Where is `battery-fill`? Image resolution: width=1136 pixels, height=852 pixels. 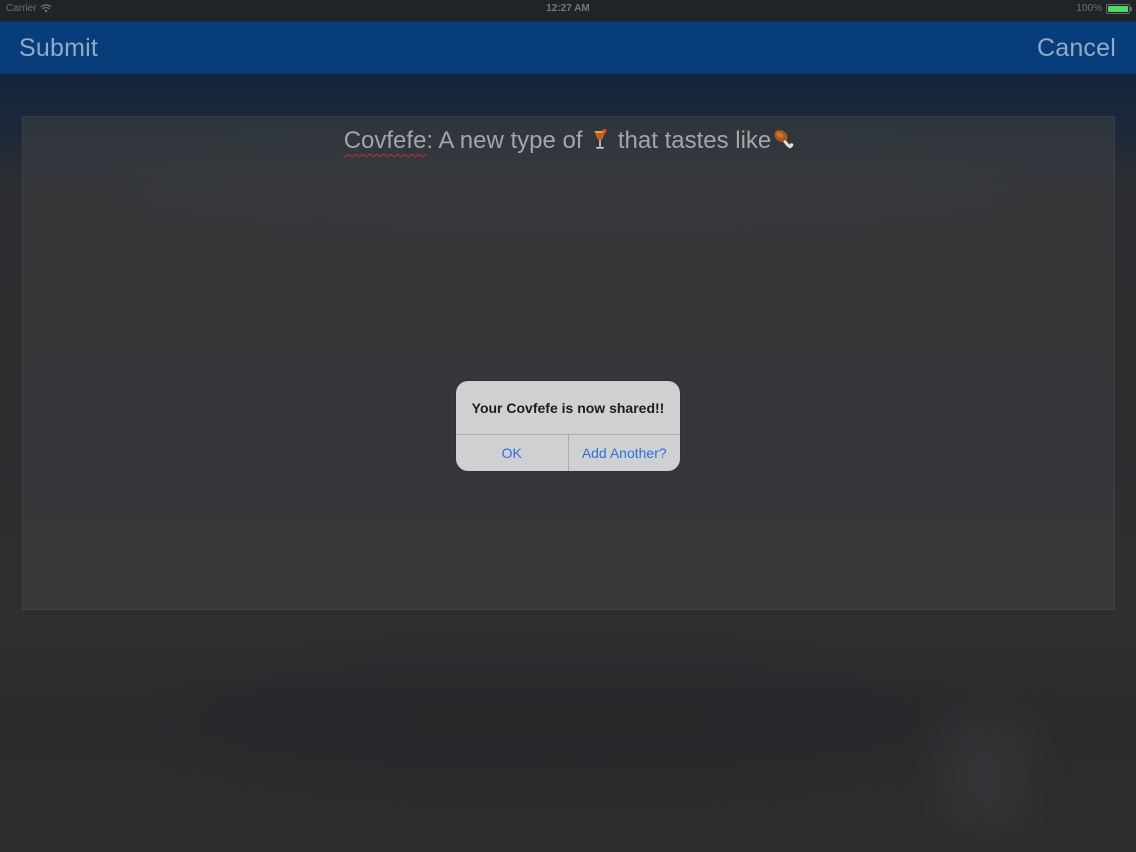
battery-fill is located at coordinates (1118, 8).